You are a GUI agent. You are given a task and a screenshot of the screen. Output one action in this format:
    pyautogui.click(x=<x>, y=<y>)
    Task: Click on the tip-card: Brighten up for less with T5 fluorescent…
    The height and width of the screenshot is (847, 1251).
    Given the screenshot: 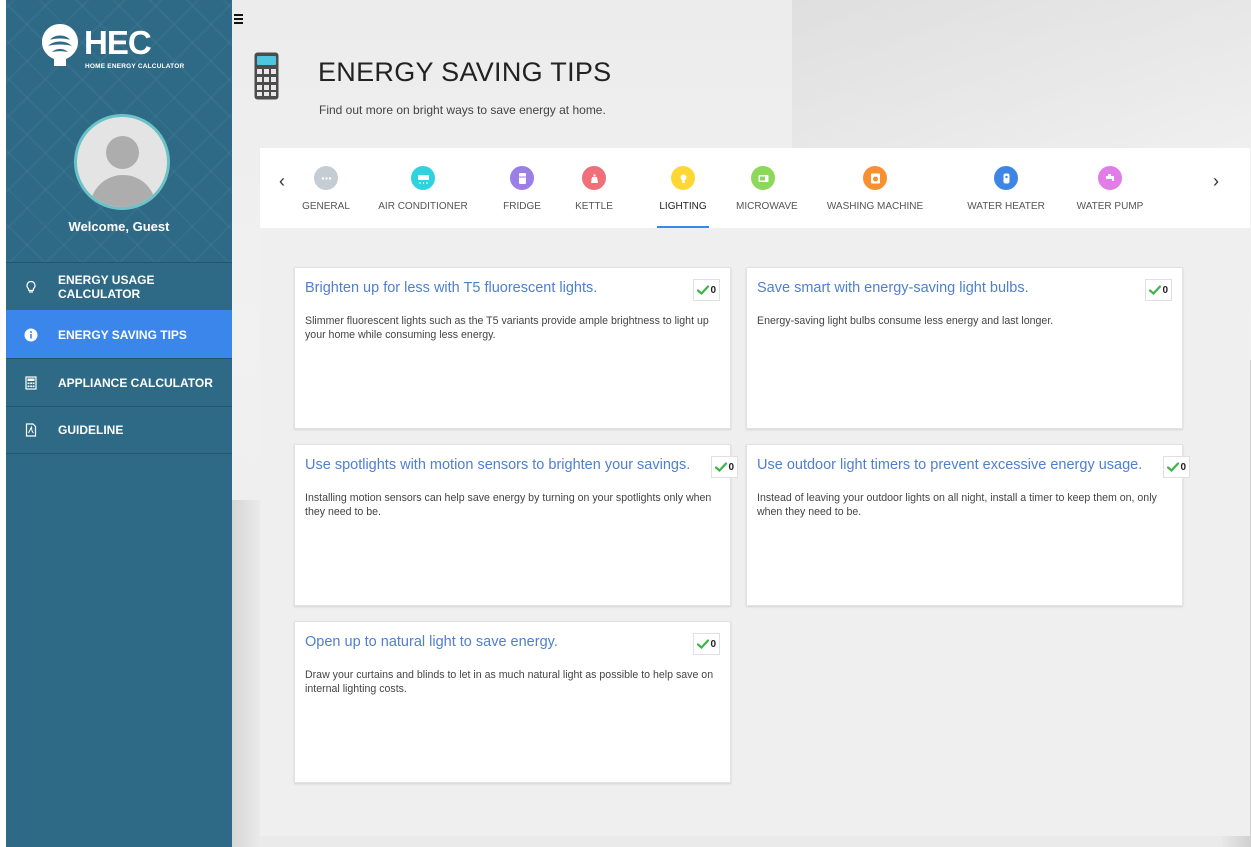 What is the action you would take?
    pyautogui.click(x=512, y=348)
    